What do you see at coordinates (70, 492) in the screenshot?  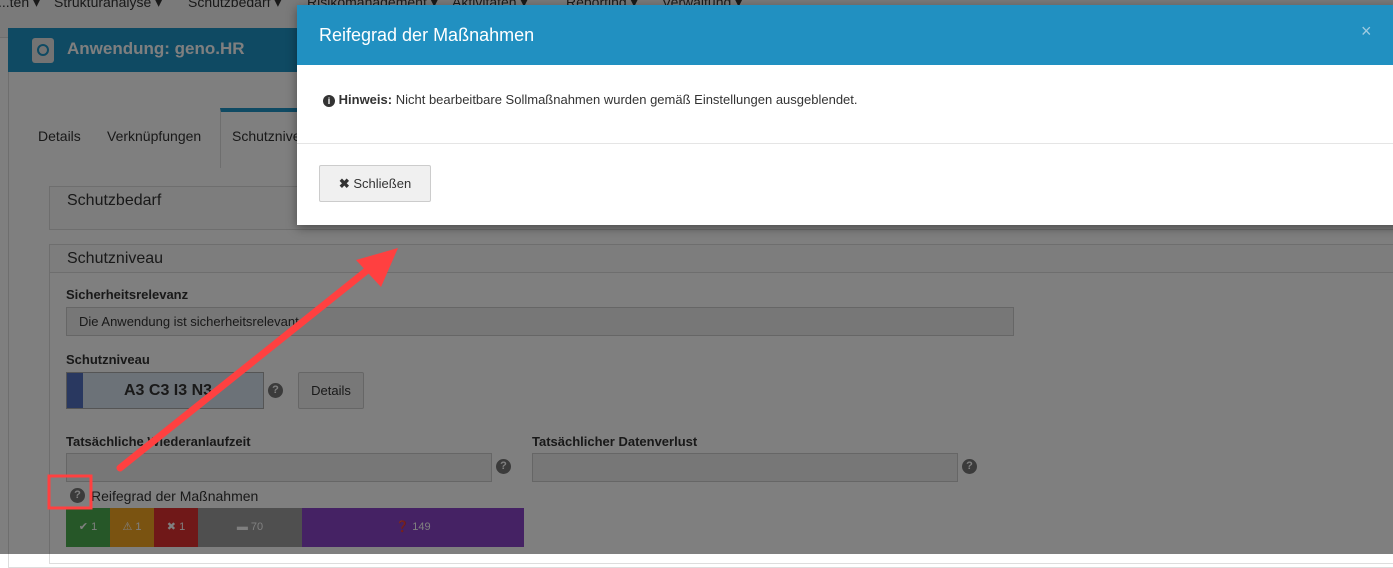 I see `annotation-highlight-box` at bounding box center [70, 492].